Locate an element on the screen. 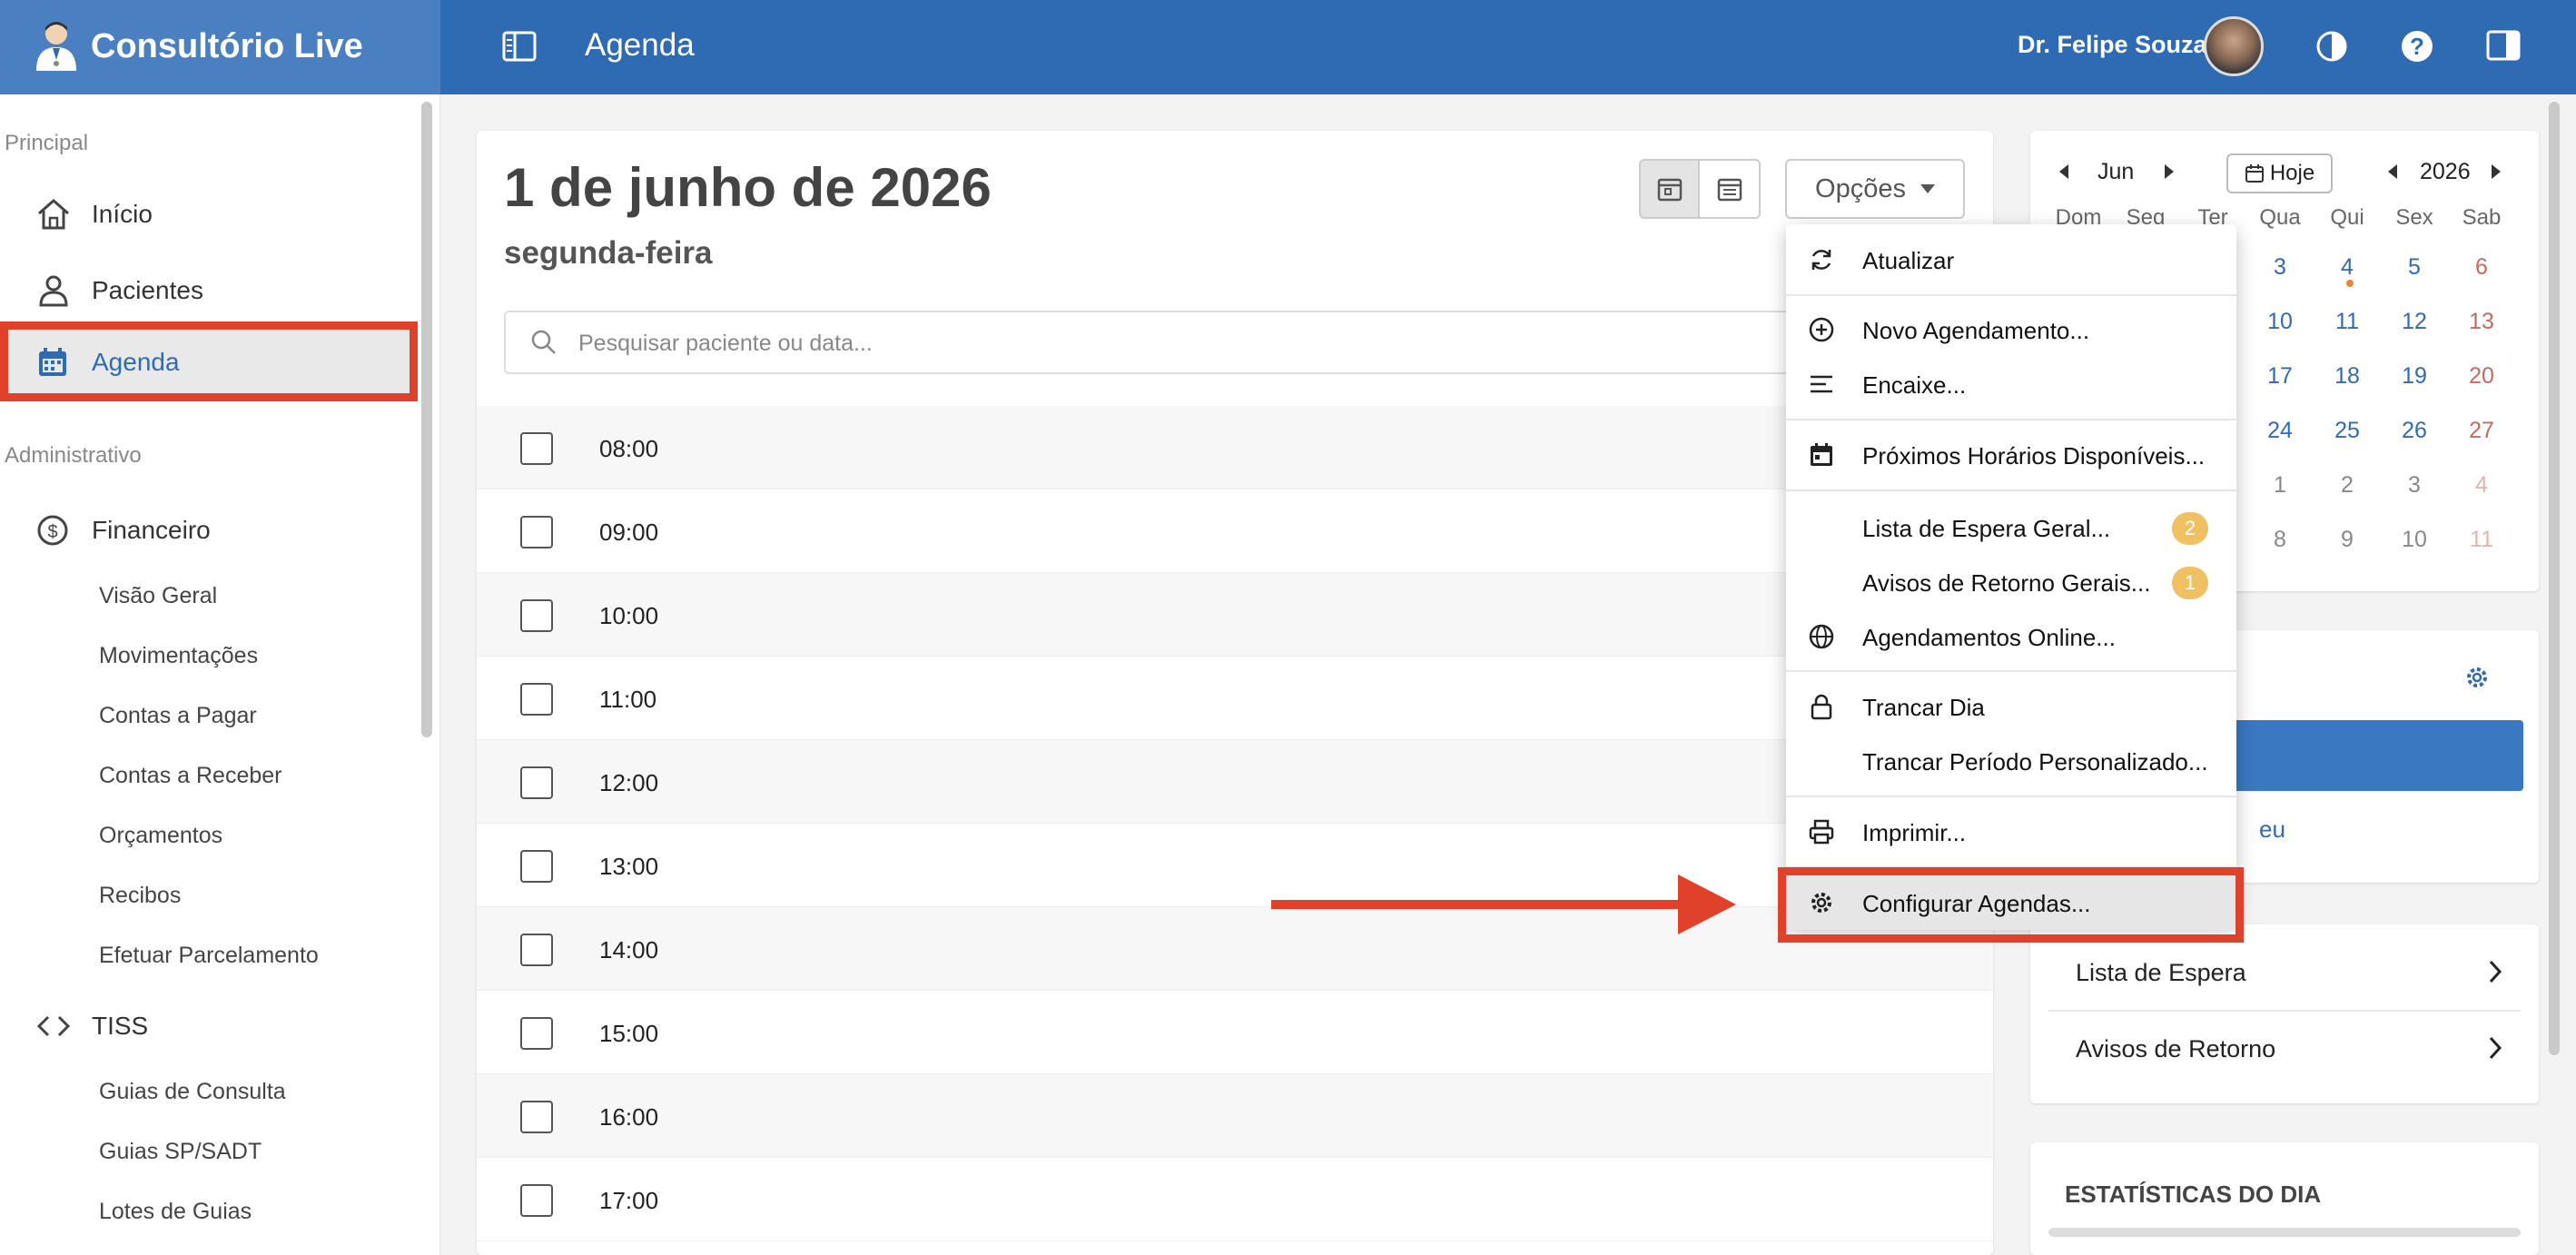  sidebar-subitem-guias-consulta: Guias de Consulta is located at coordinates (192, 1092).